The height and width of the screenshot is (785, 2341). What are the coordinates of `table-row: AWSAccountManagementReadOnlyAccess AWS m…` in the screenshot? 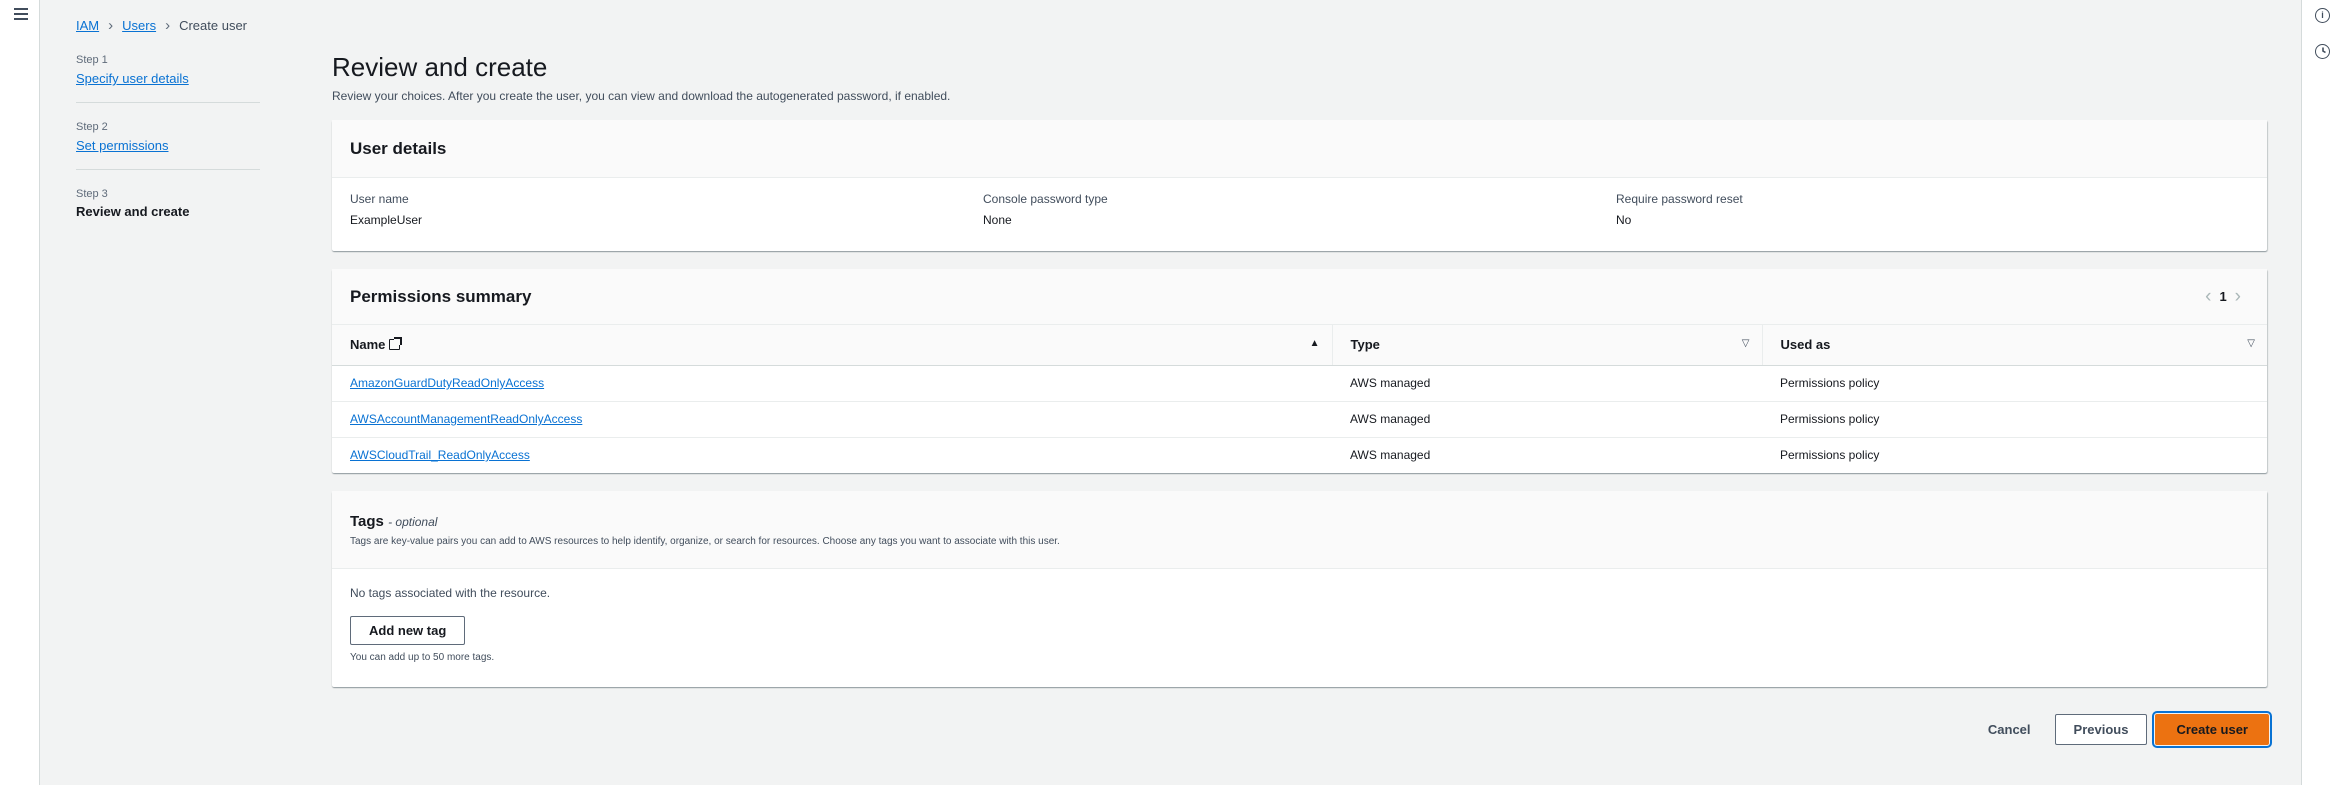 It's located at (1299, 419).